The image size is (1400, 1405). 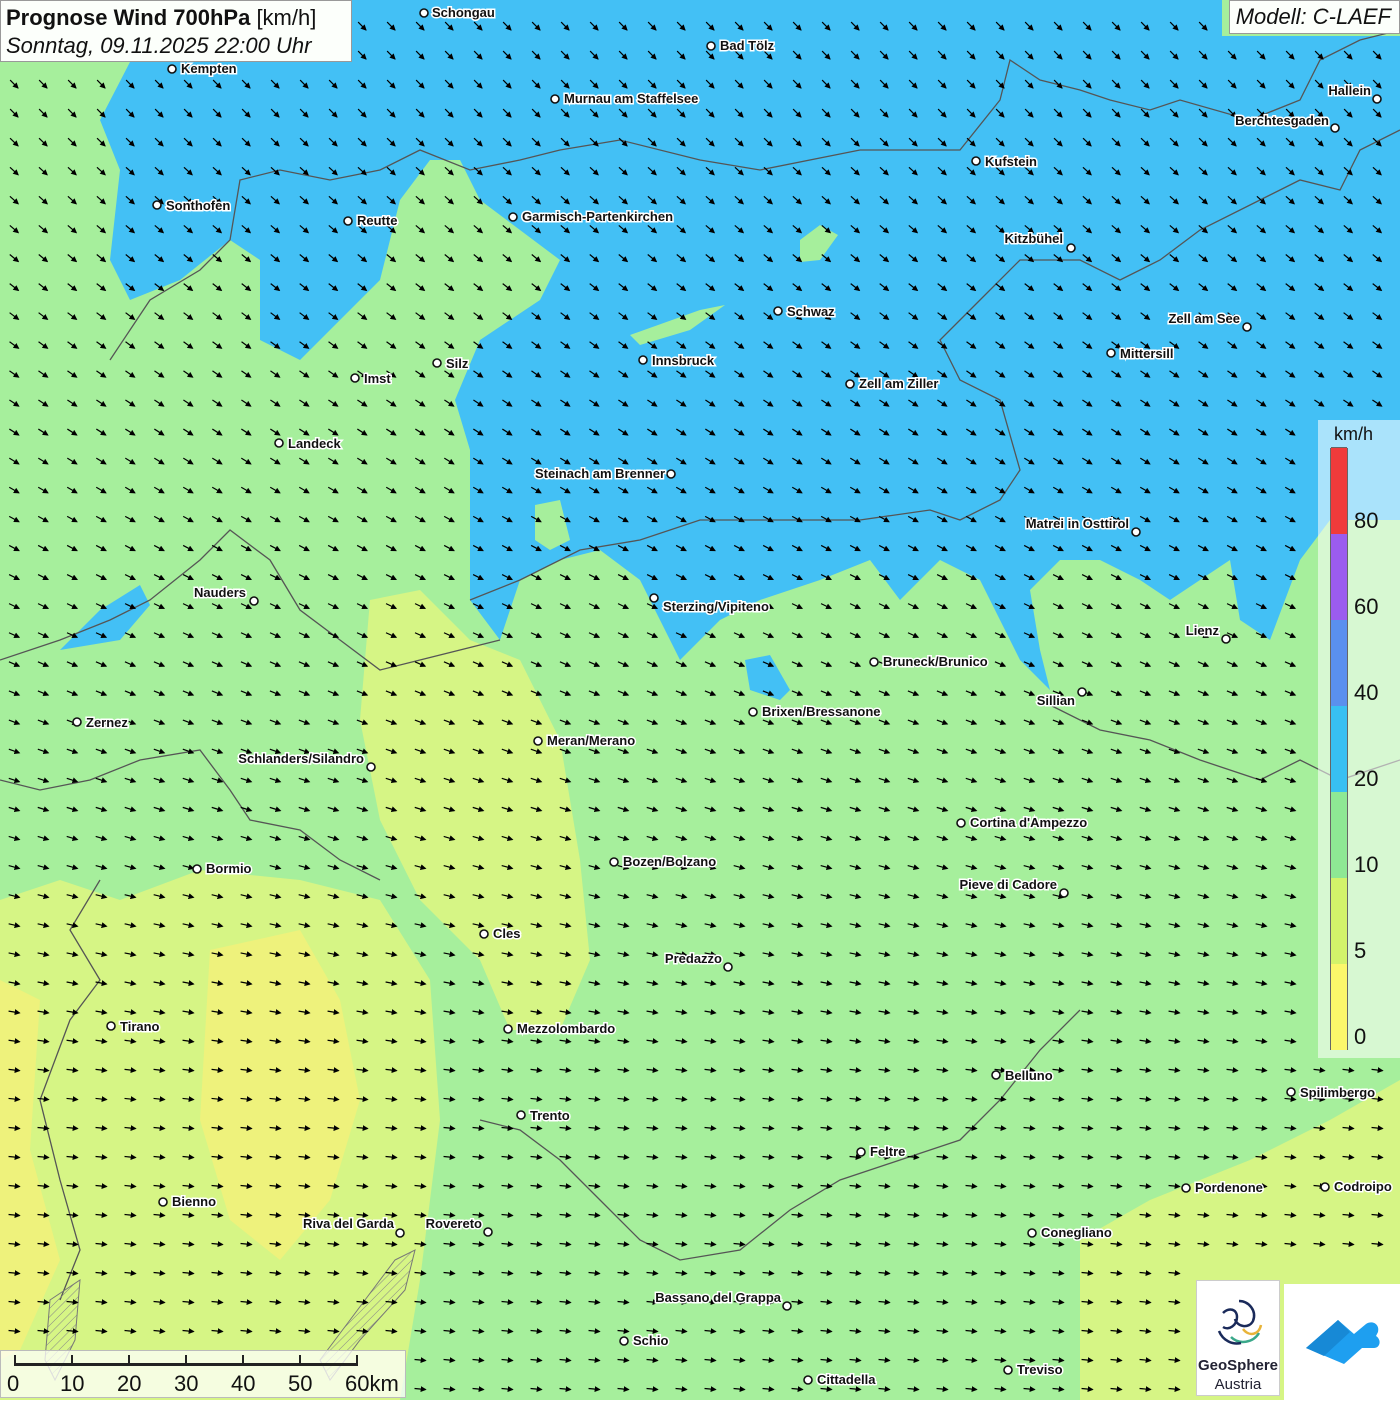 I want to click on legend-bar, so click(x=1339, y=748).